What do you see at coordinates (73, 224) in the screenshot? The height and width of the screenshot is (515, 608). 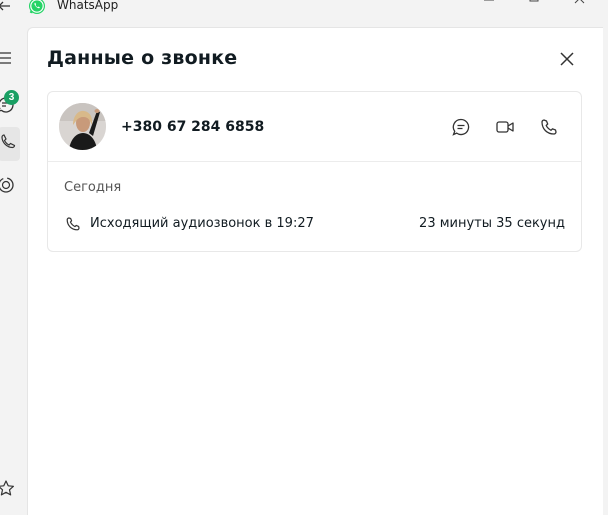 I see `outgoing-call-icon` at bounding box center [73, 224].